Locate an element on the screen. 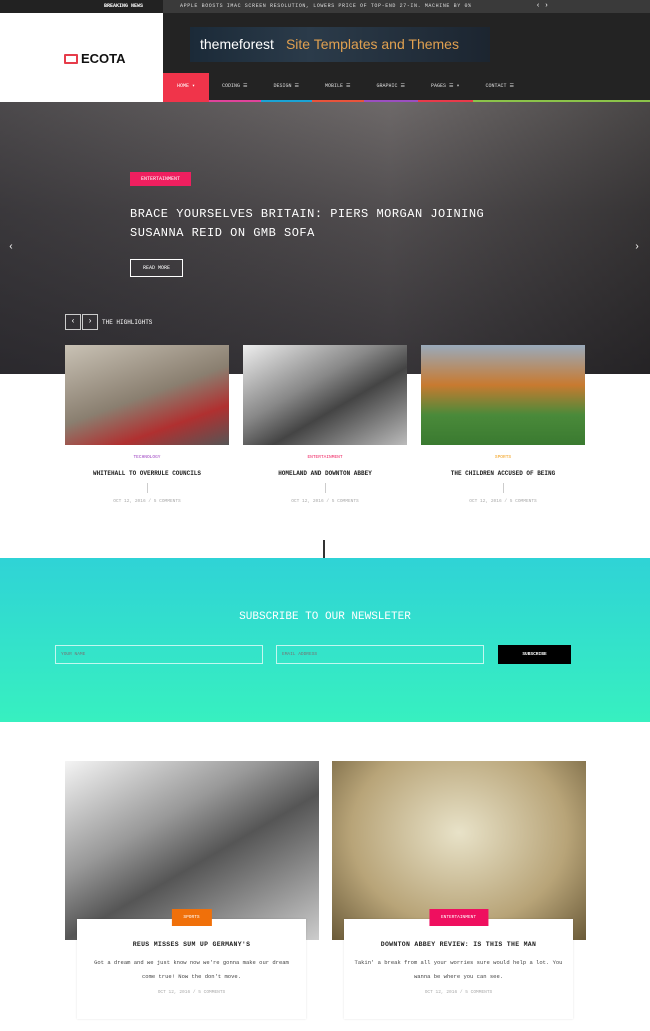 This screenshot has width=650, height=1031. logo: ECOTA is located at coordinates (95, 58).